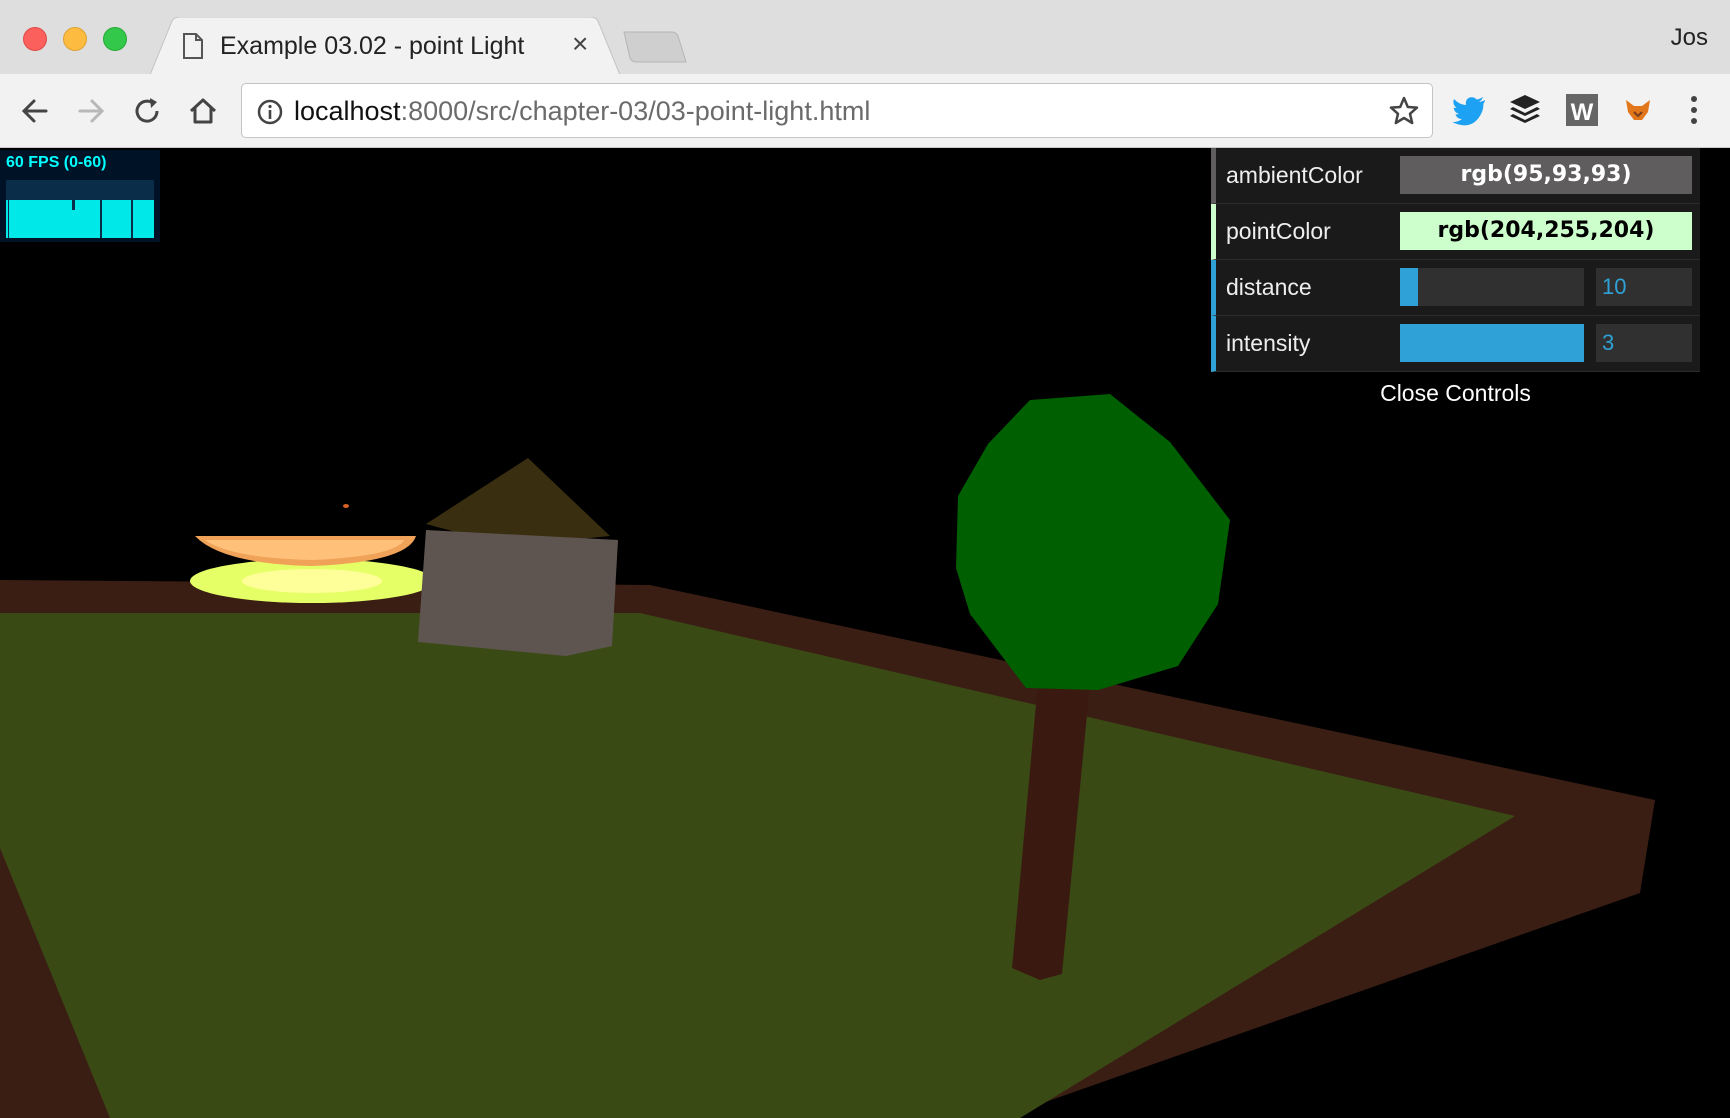 This screenshot has height=1118, width=1730. I want to click on intensity-row: intensity 3, so click(1455, 344).